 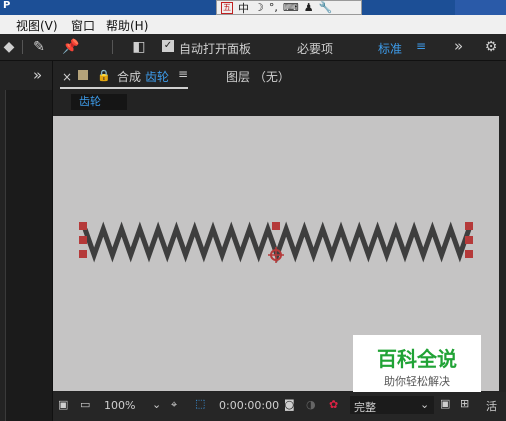 I want to click on watermark-title: 百科全说, so click(x=417, y=359).